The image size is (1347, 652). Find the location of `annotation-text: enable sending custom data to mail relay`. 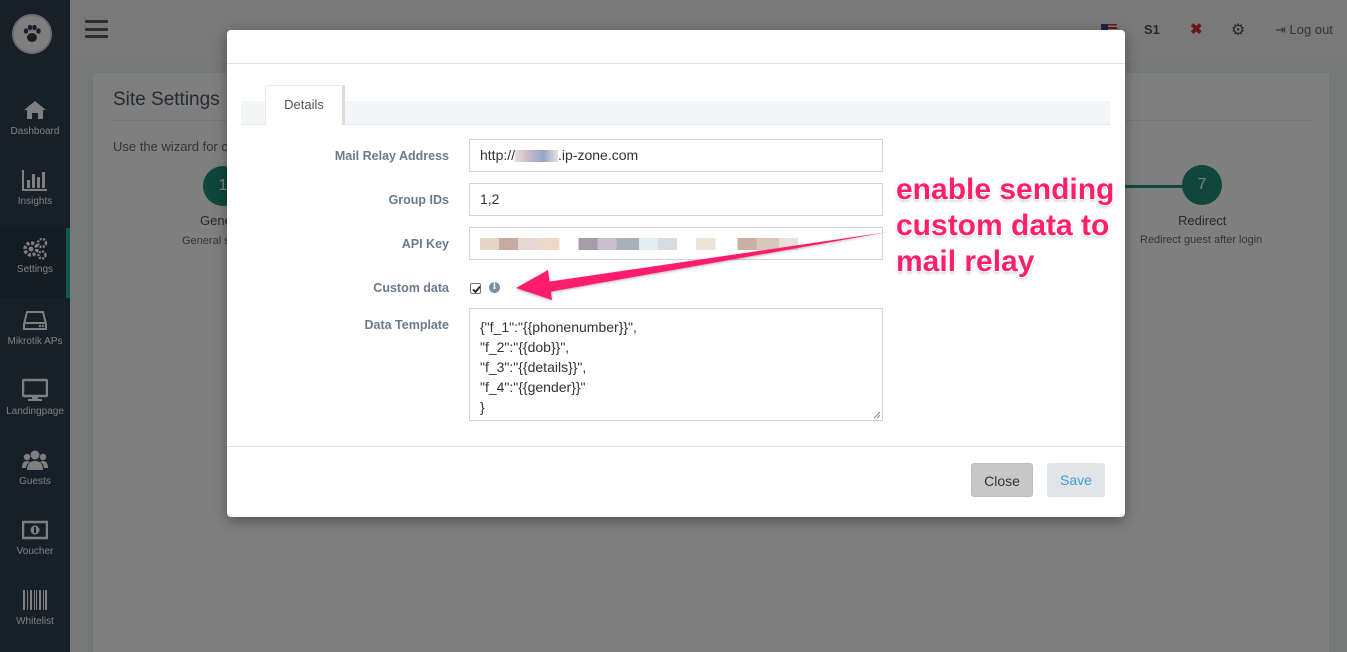

annotation-text: enable sending custom data to mail relay is located at coordinates (1005, 226).